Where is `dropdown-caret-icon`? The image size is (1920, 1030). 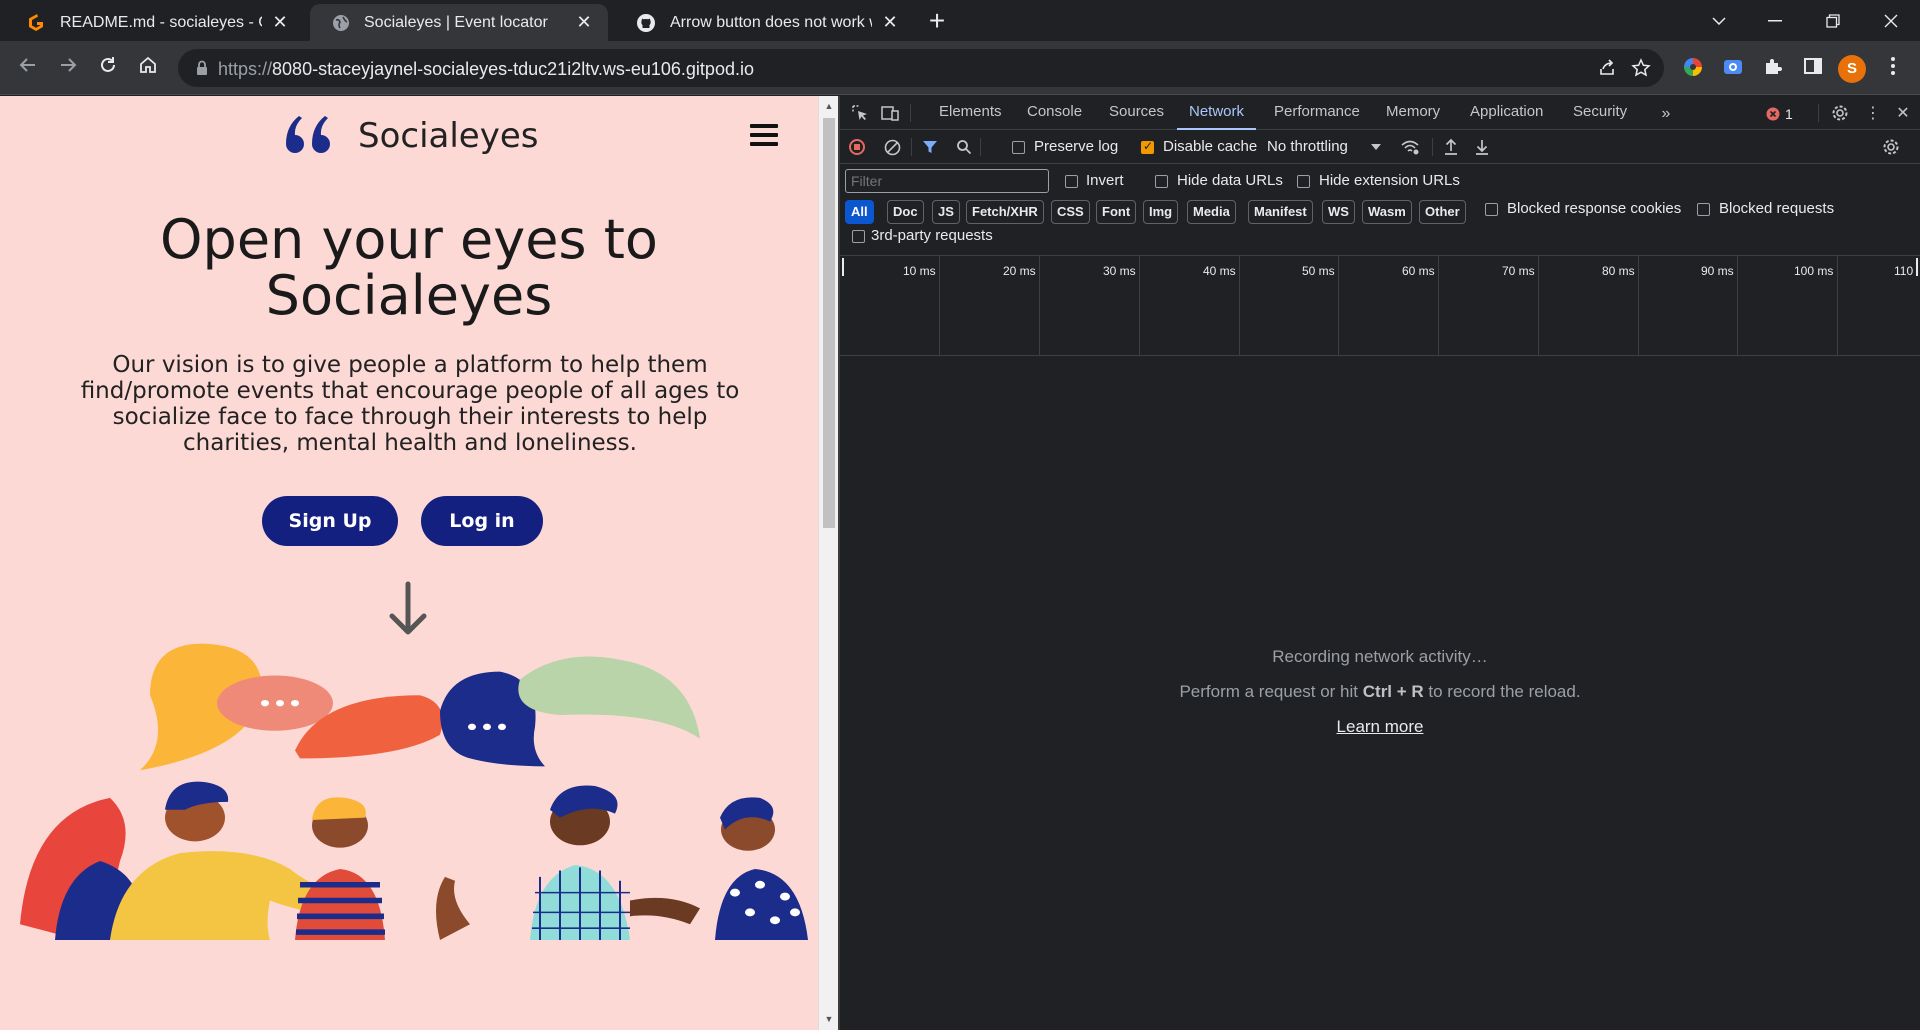 dropdown-caret-icon is located at coordinates (1376, 147).